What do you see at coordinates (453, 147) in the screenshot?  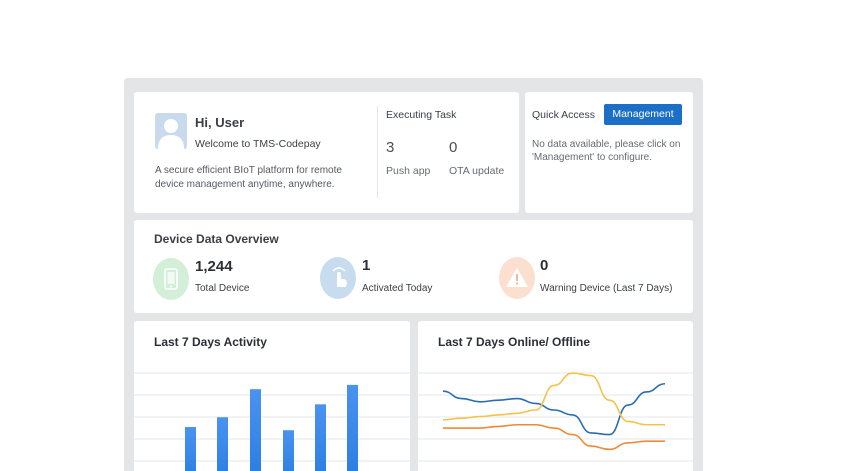 I see `ota-update-count: 0` at bounding box center [453, 147].